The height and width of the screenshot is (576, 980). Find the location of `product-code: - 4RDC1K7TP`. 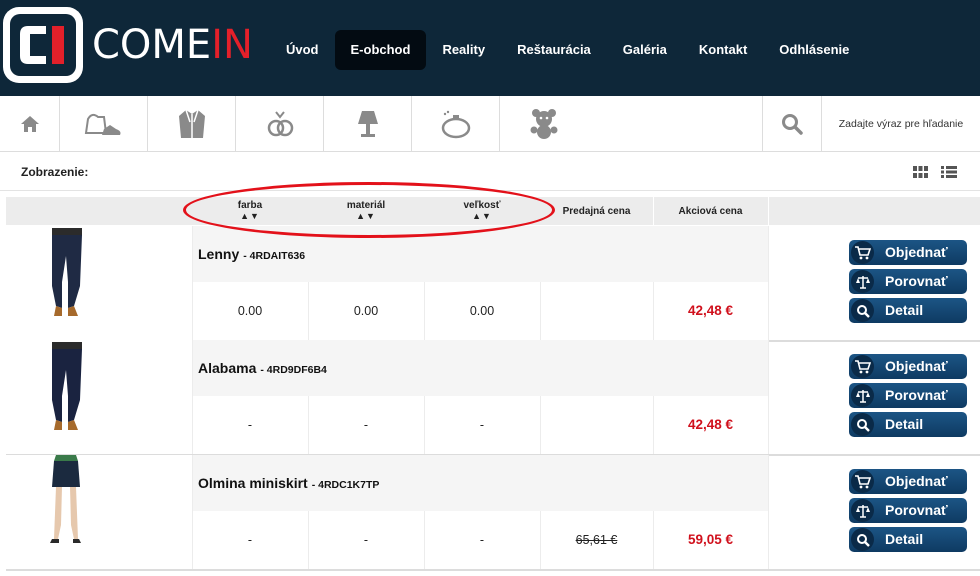

product-code: - 4RDC1K7TP is located at coordinates (345, 485).